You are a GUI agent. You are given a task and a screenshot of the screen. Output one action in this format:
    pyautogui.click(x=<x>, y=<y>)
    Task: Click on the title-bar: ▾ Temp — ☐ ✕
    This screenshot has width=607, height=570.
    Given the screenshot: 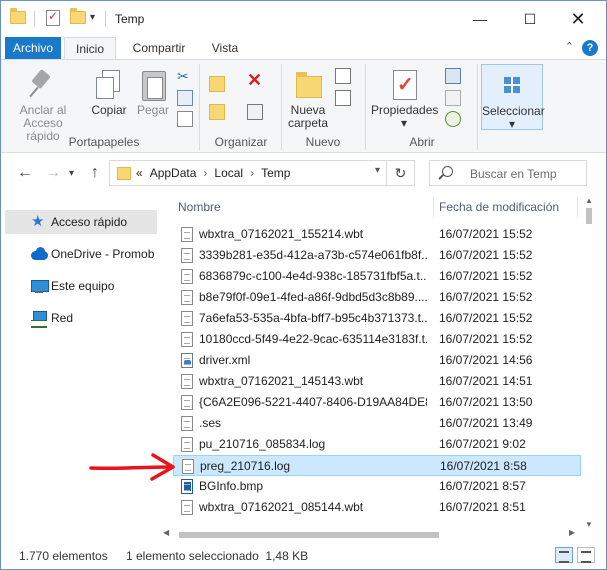 What is the action you would take?
    pyautogui.click(x=303, y=19)
    